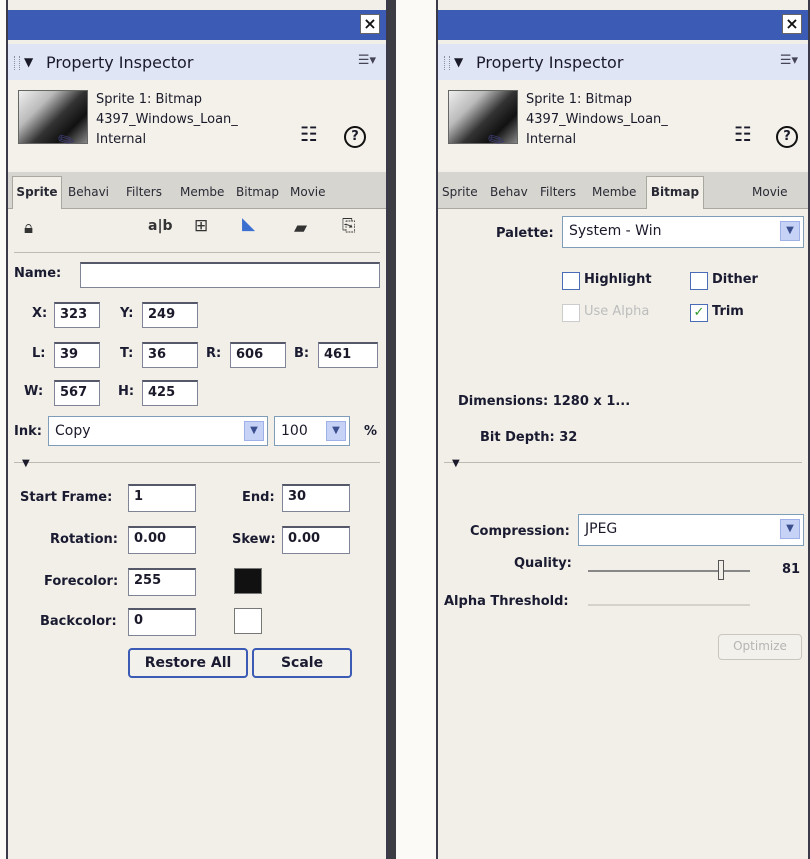 This screenshot has height=859, width=810. Describe the element at coordinates (94, 192) in the screenshot. I see `tab-behaviors: Behavi` at that location.